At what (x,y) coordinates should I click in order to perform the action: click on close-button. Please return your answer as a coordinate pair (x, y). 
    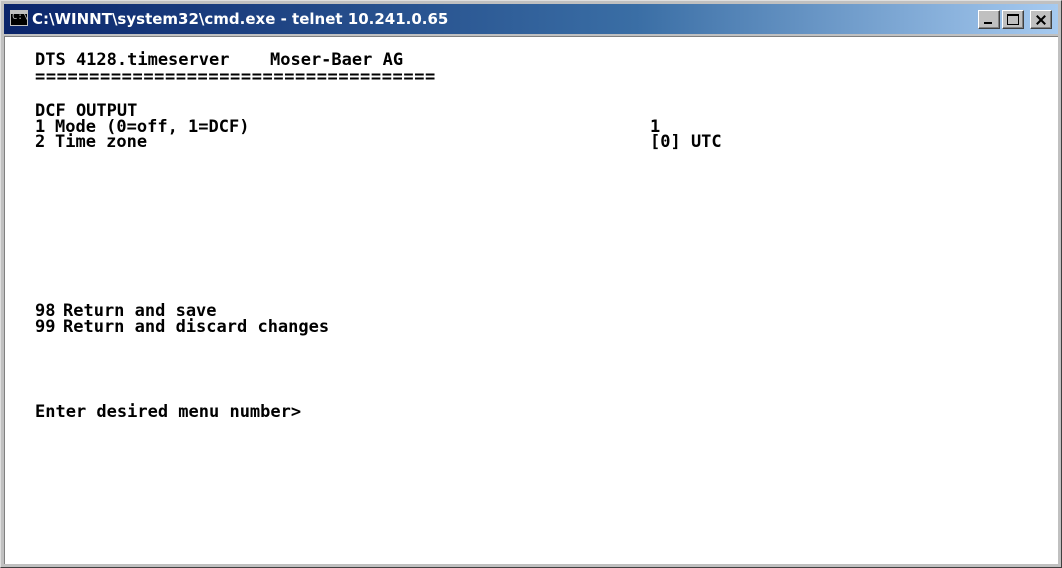
    Looking at the image, I should click on (1041, 19).